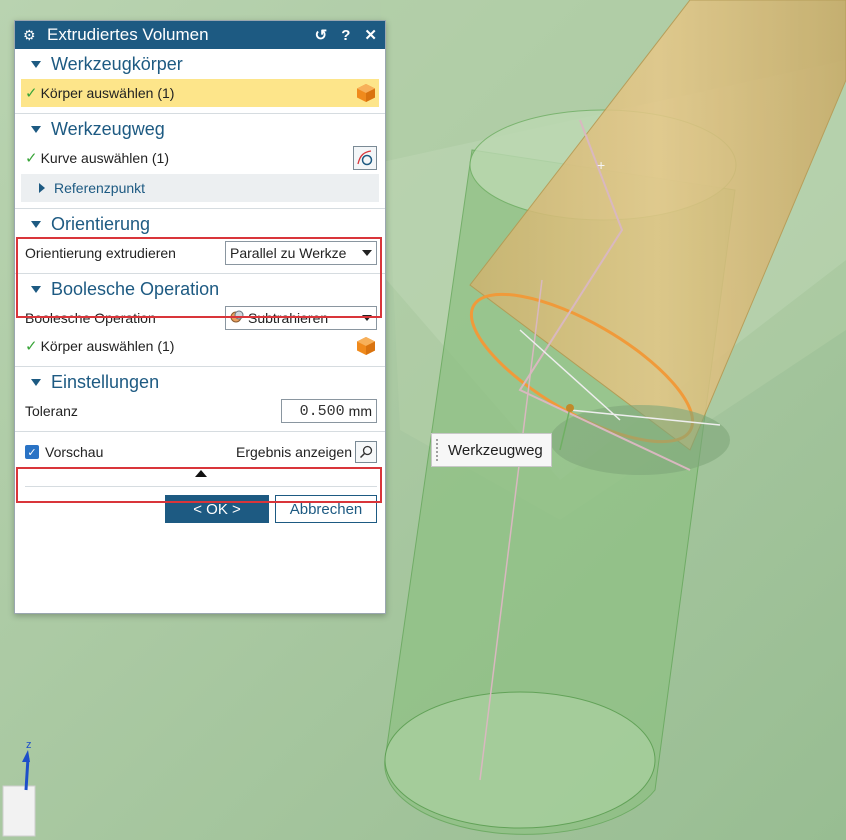 Image resolution: width=846 pixels, height=840 pixels. I want to click on help-icon: ?, so click(345, 35).